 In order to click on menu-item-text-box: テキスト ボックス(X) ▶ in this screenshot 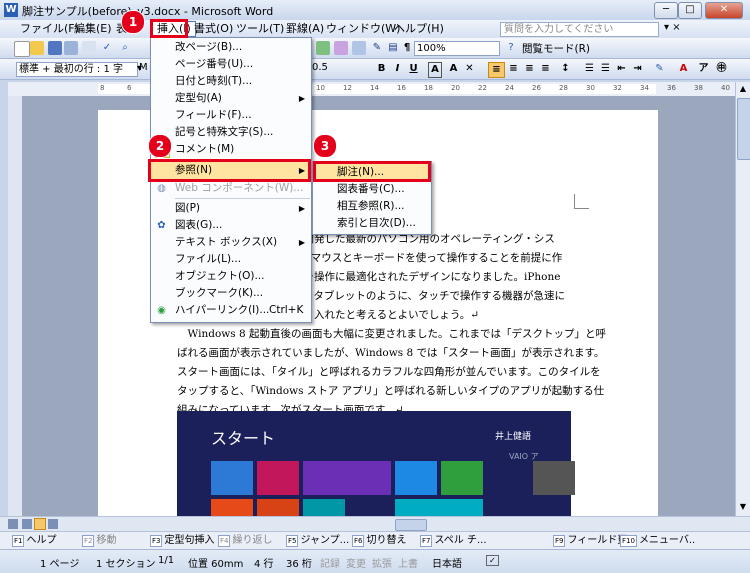, I will do `click(231, 242)`.